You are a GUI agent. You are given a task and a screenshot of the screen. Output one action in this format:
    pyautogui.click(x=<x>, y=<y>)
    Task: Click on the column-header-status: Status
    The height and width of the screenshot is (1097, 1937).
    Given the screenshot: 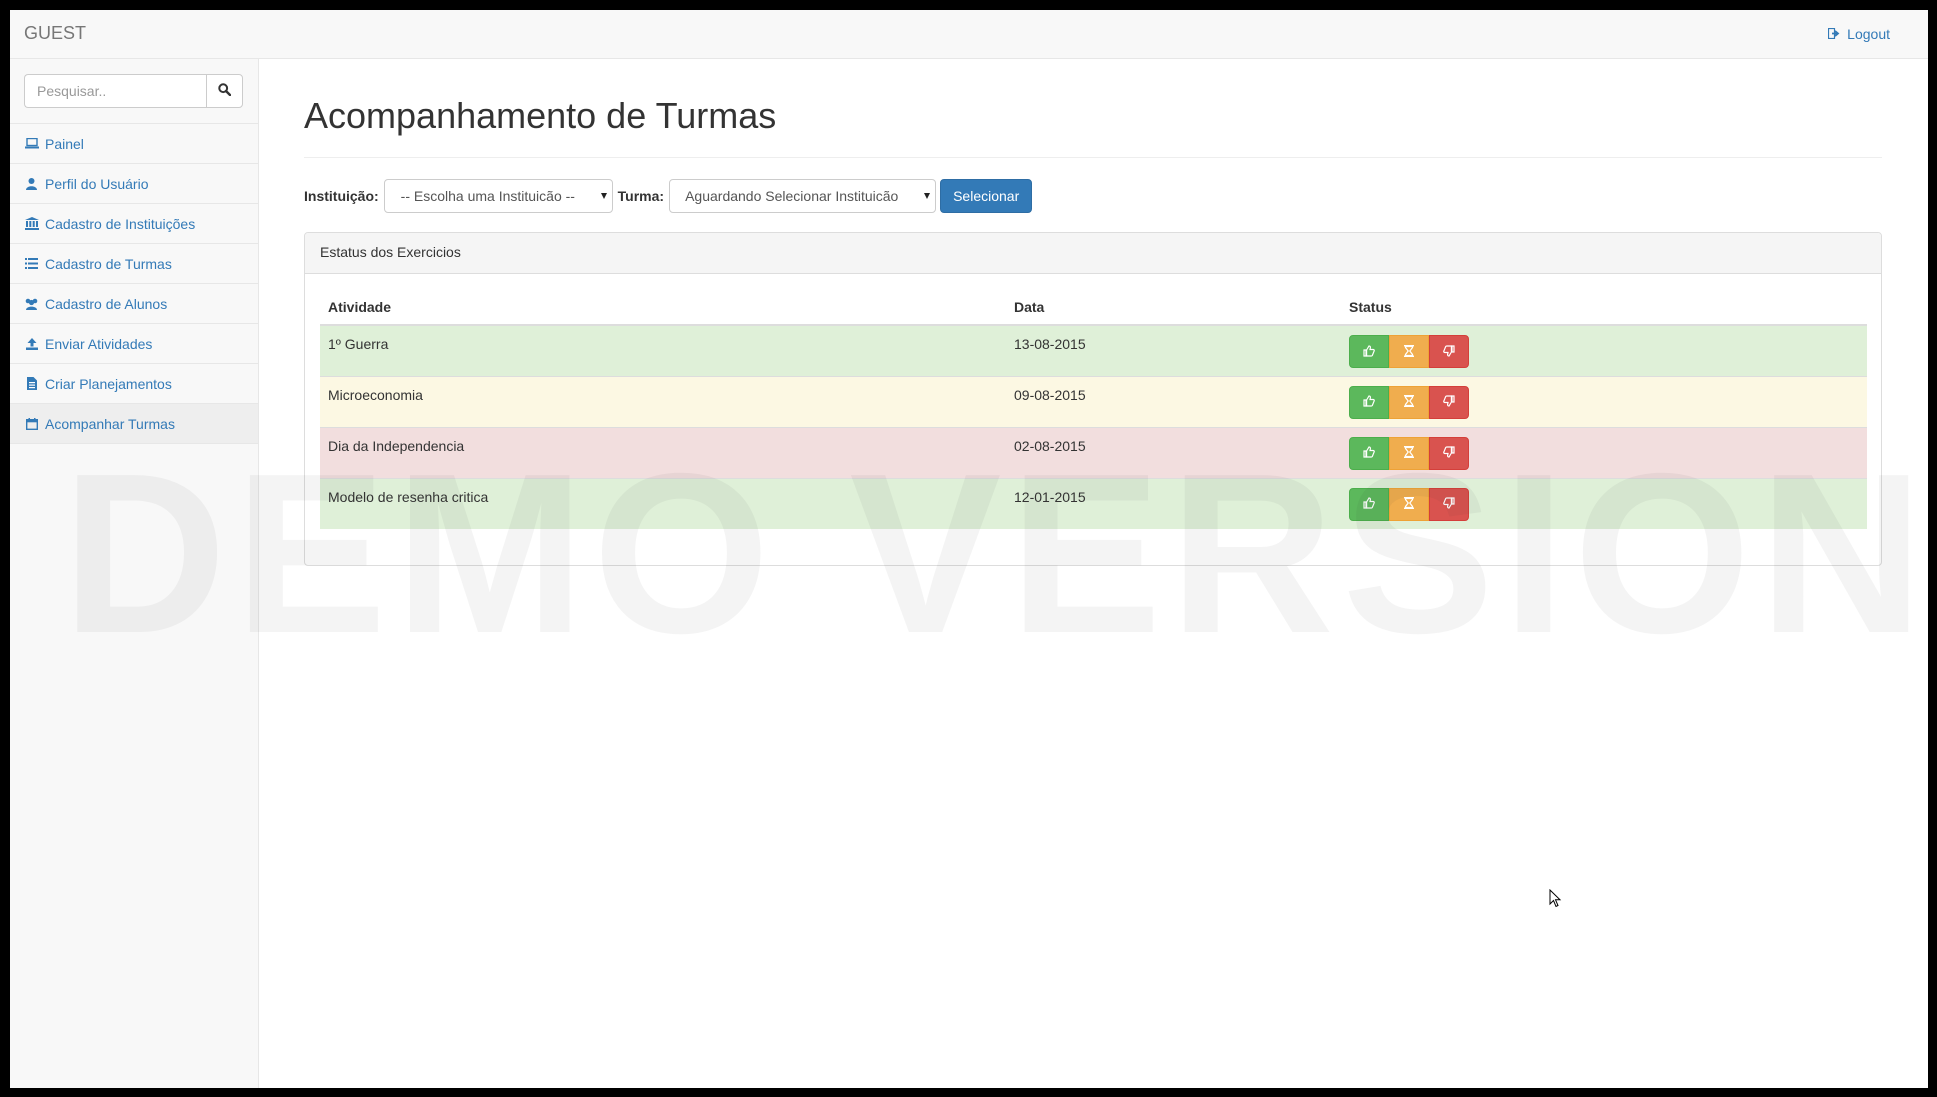 What is the action you would take?
    pyautogui.click(x=1608, y=307)
    